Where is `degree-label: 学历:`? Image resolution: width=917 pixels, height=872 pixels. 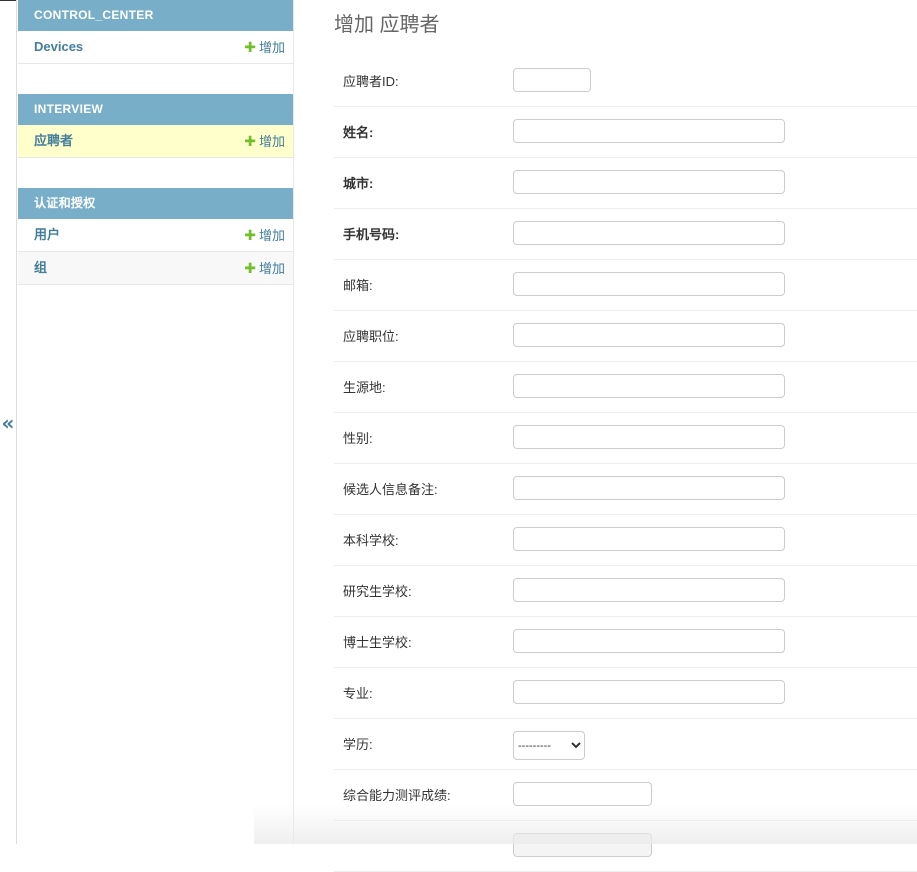
degree-label: 学历: is located at coordinates (358, 744).